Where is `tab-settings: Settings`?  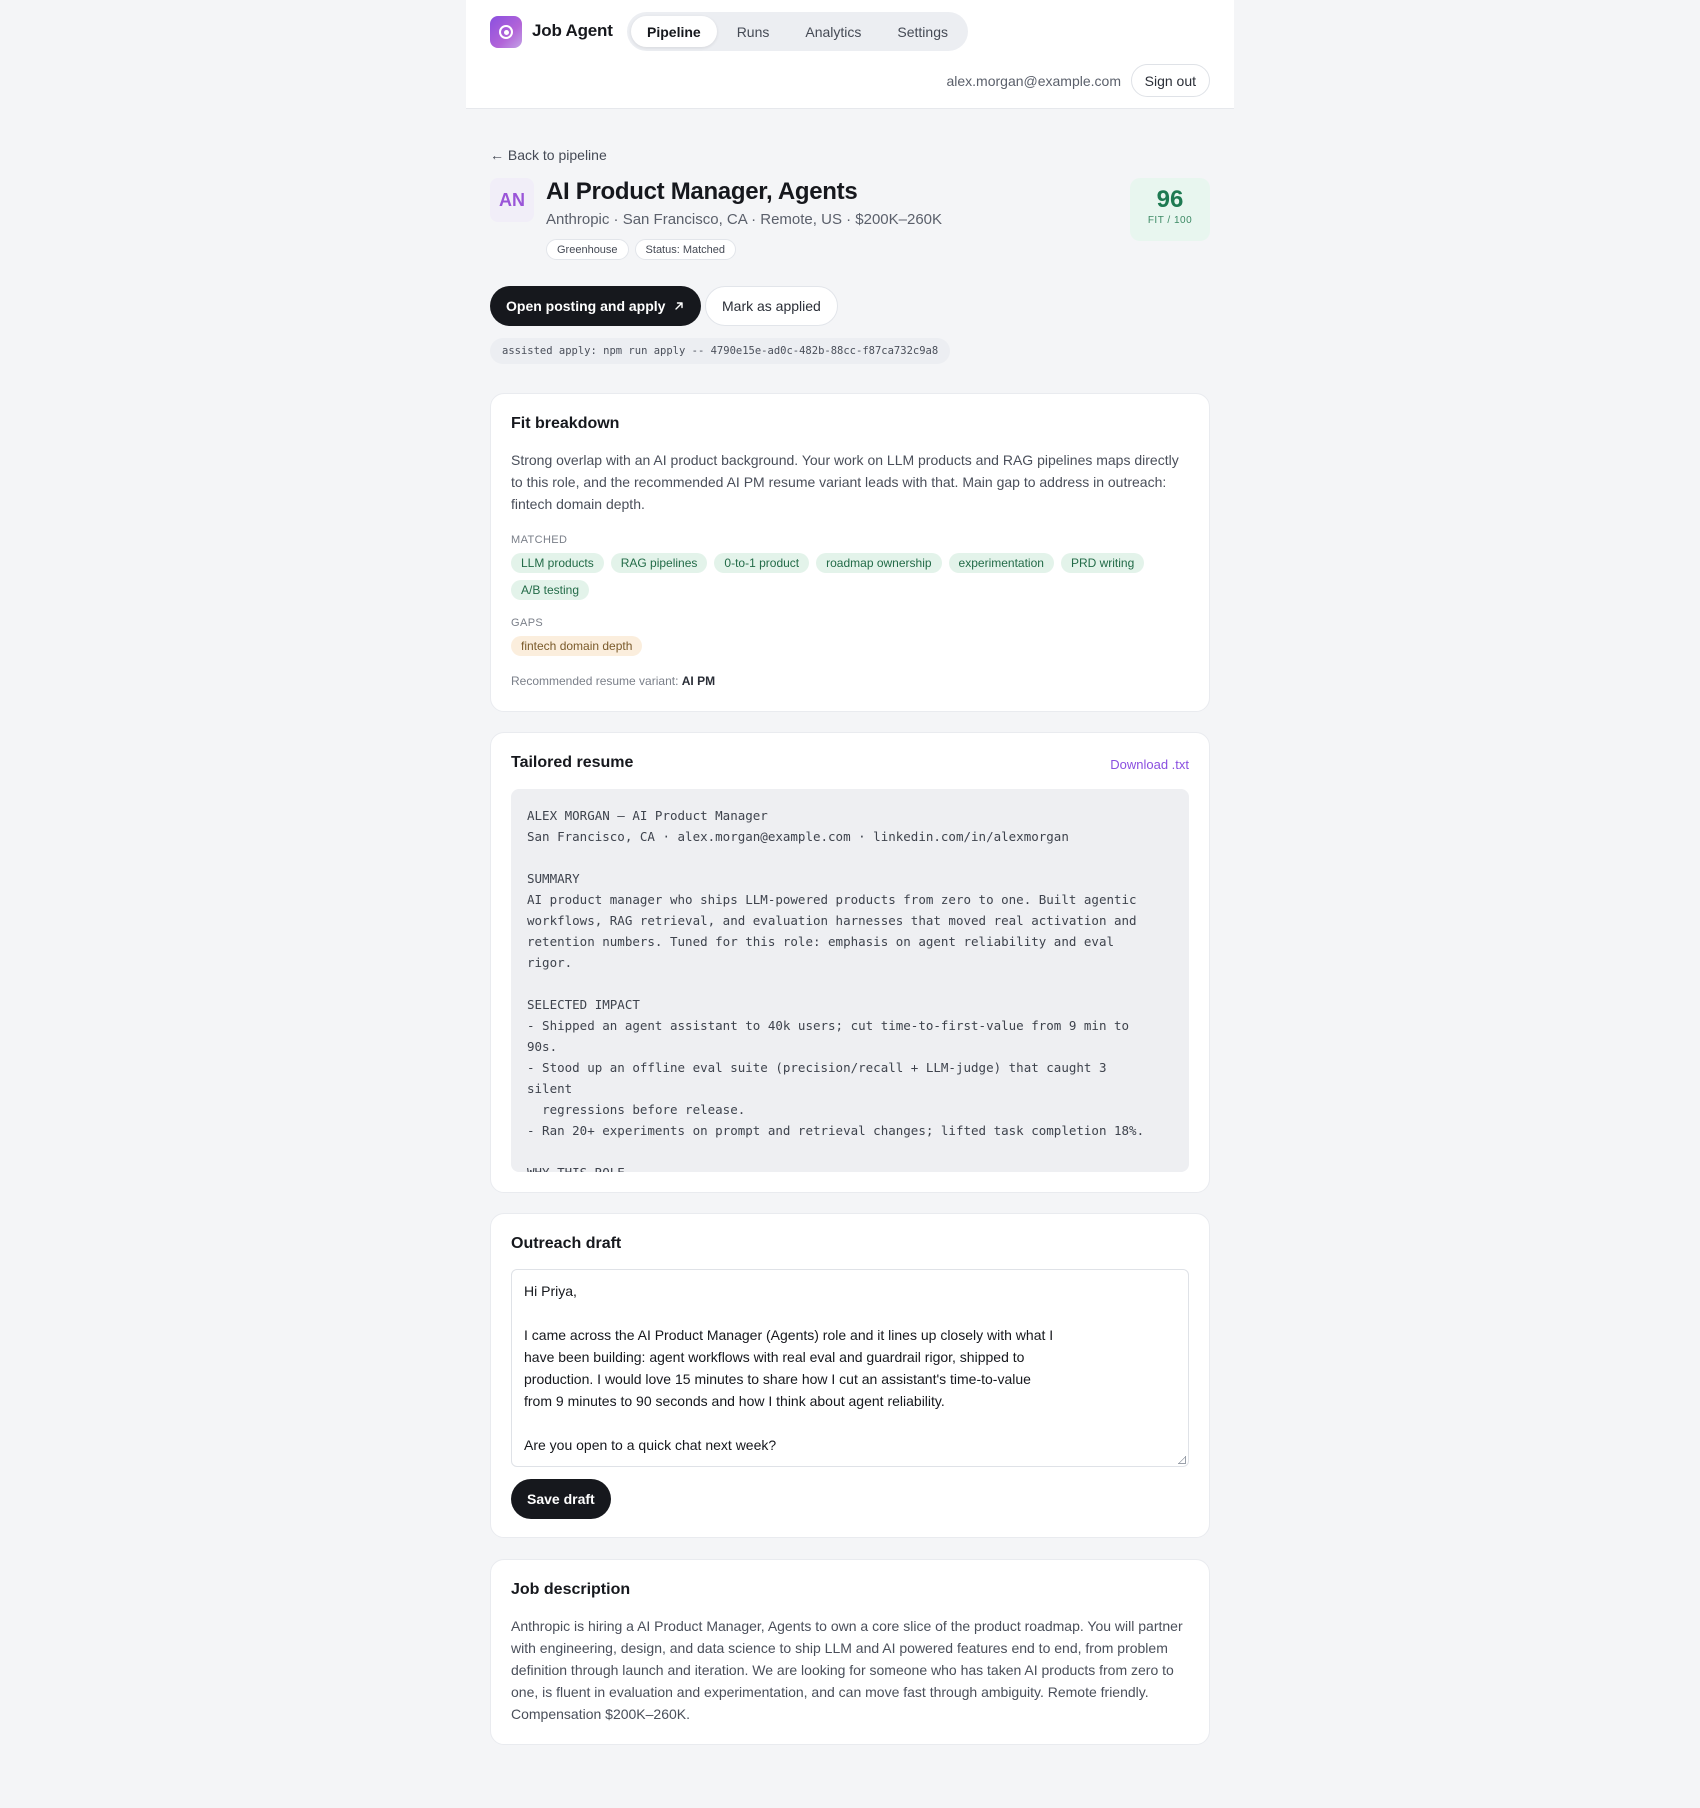 tab-settings: Settings is located at coordinates (922, 31).